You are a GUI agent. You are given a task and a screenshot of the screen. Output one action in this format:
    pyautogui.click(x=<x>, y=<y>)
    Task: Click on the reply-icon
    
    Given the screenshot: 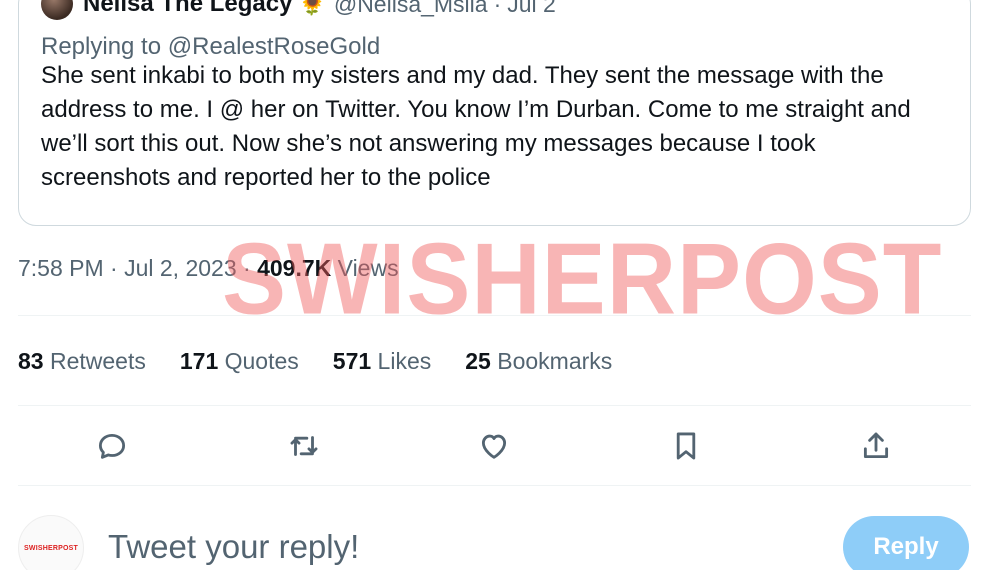 What is the action you would take?
    pyautogui.click(x=112, y=446)
    